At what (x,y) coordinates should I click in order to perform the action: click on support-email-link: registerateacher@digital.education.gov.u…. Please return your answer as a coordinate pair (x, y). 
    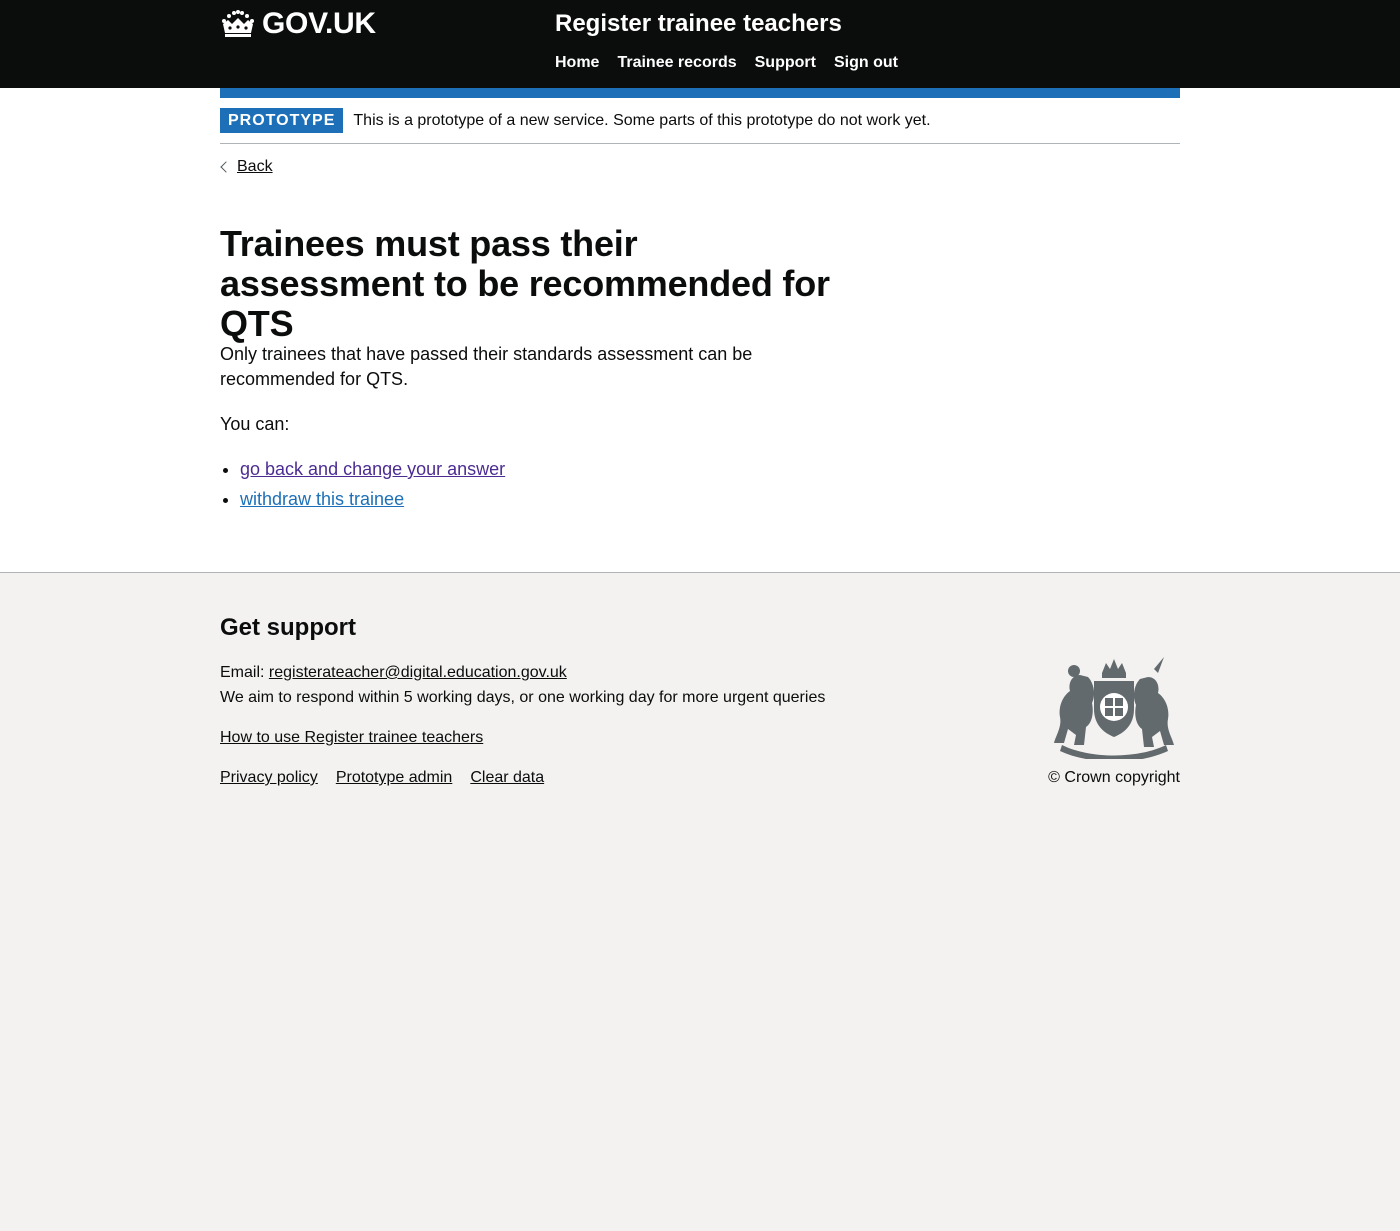
    Looking at the image, I should click on (418, 672).